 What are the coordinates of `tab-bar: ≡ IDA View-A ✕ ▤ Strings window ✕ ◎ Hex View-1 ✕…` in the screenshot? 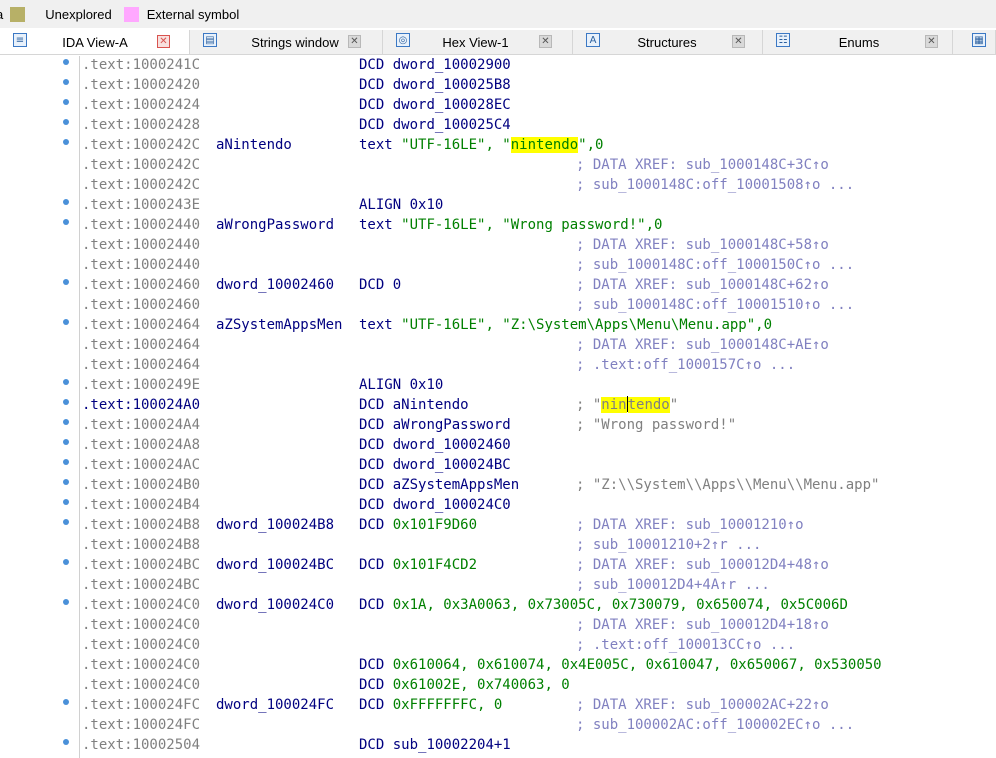 It's located at (498, 42).